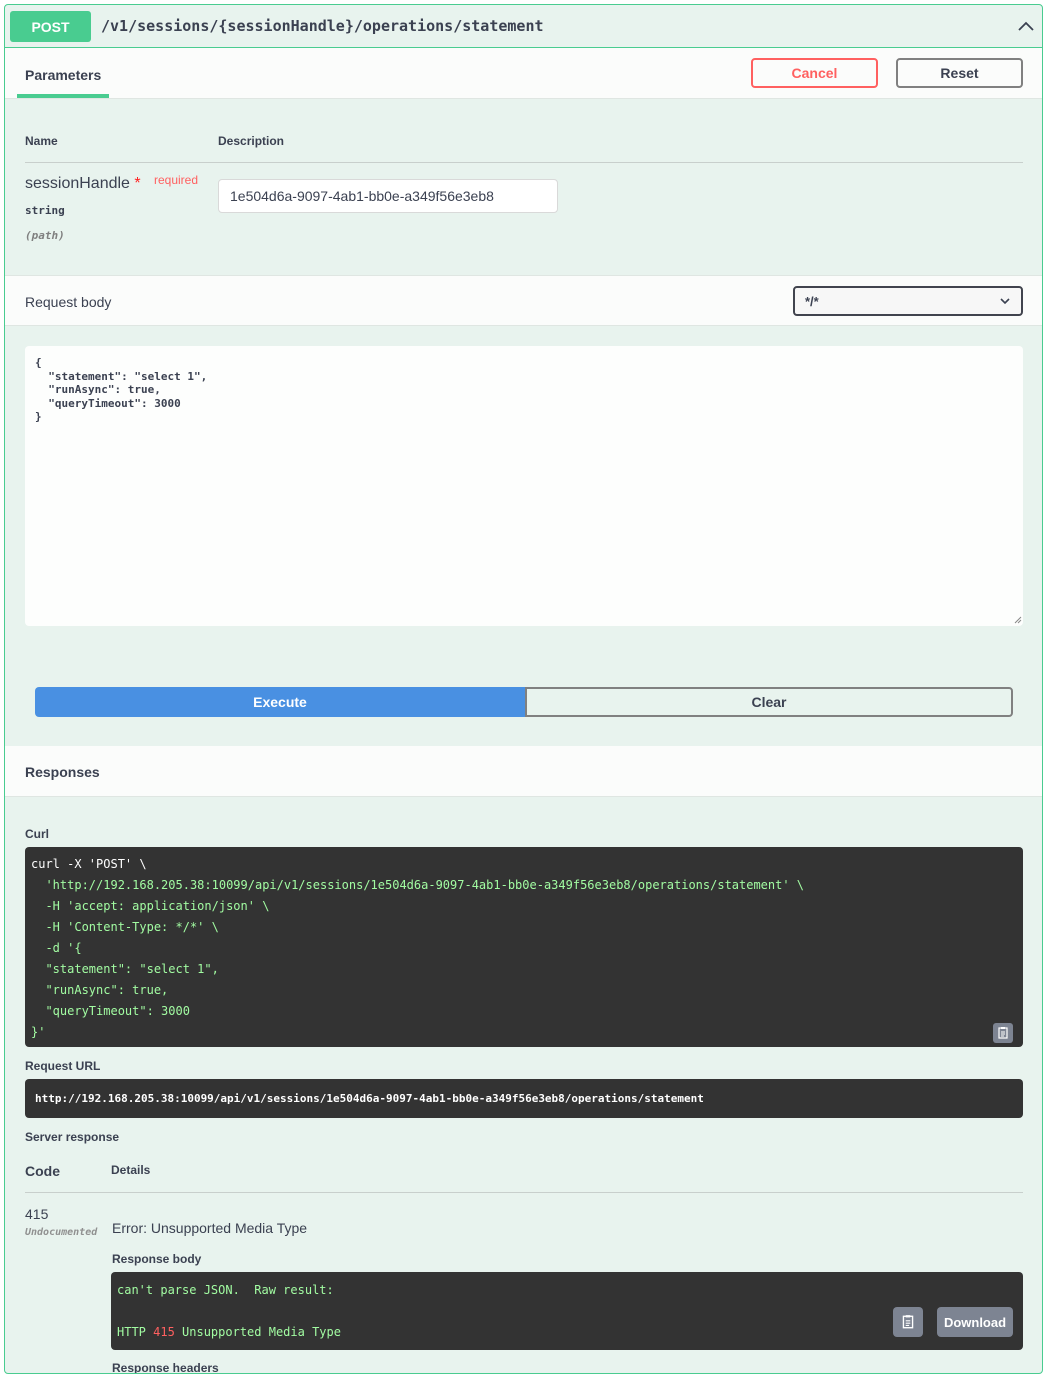  What do you see at coordinates (524, 1192) in the screenshot?
I see `response-table-divider` at bounding box center [524, 1192].